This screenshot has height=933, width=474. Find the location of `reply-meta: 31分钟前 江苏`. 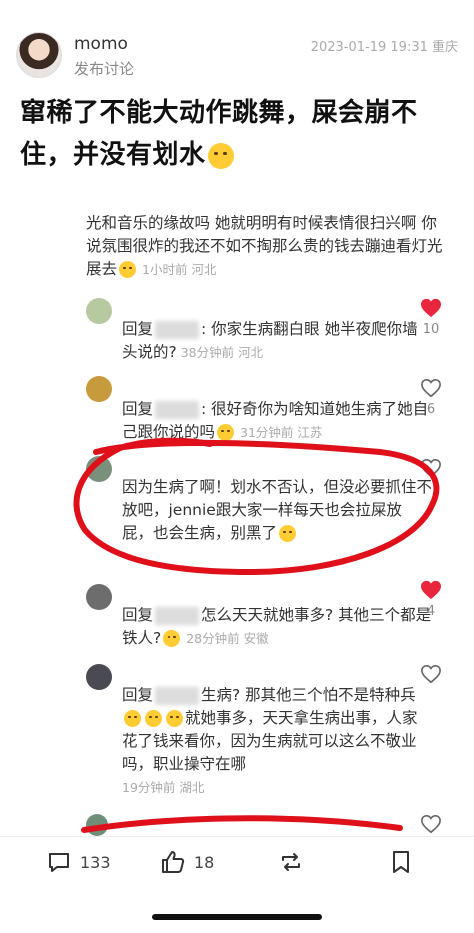

reply-meta: 31分钟前 江苏 is located at coordinates (281, 432).